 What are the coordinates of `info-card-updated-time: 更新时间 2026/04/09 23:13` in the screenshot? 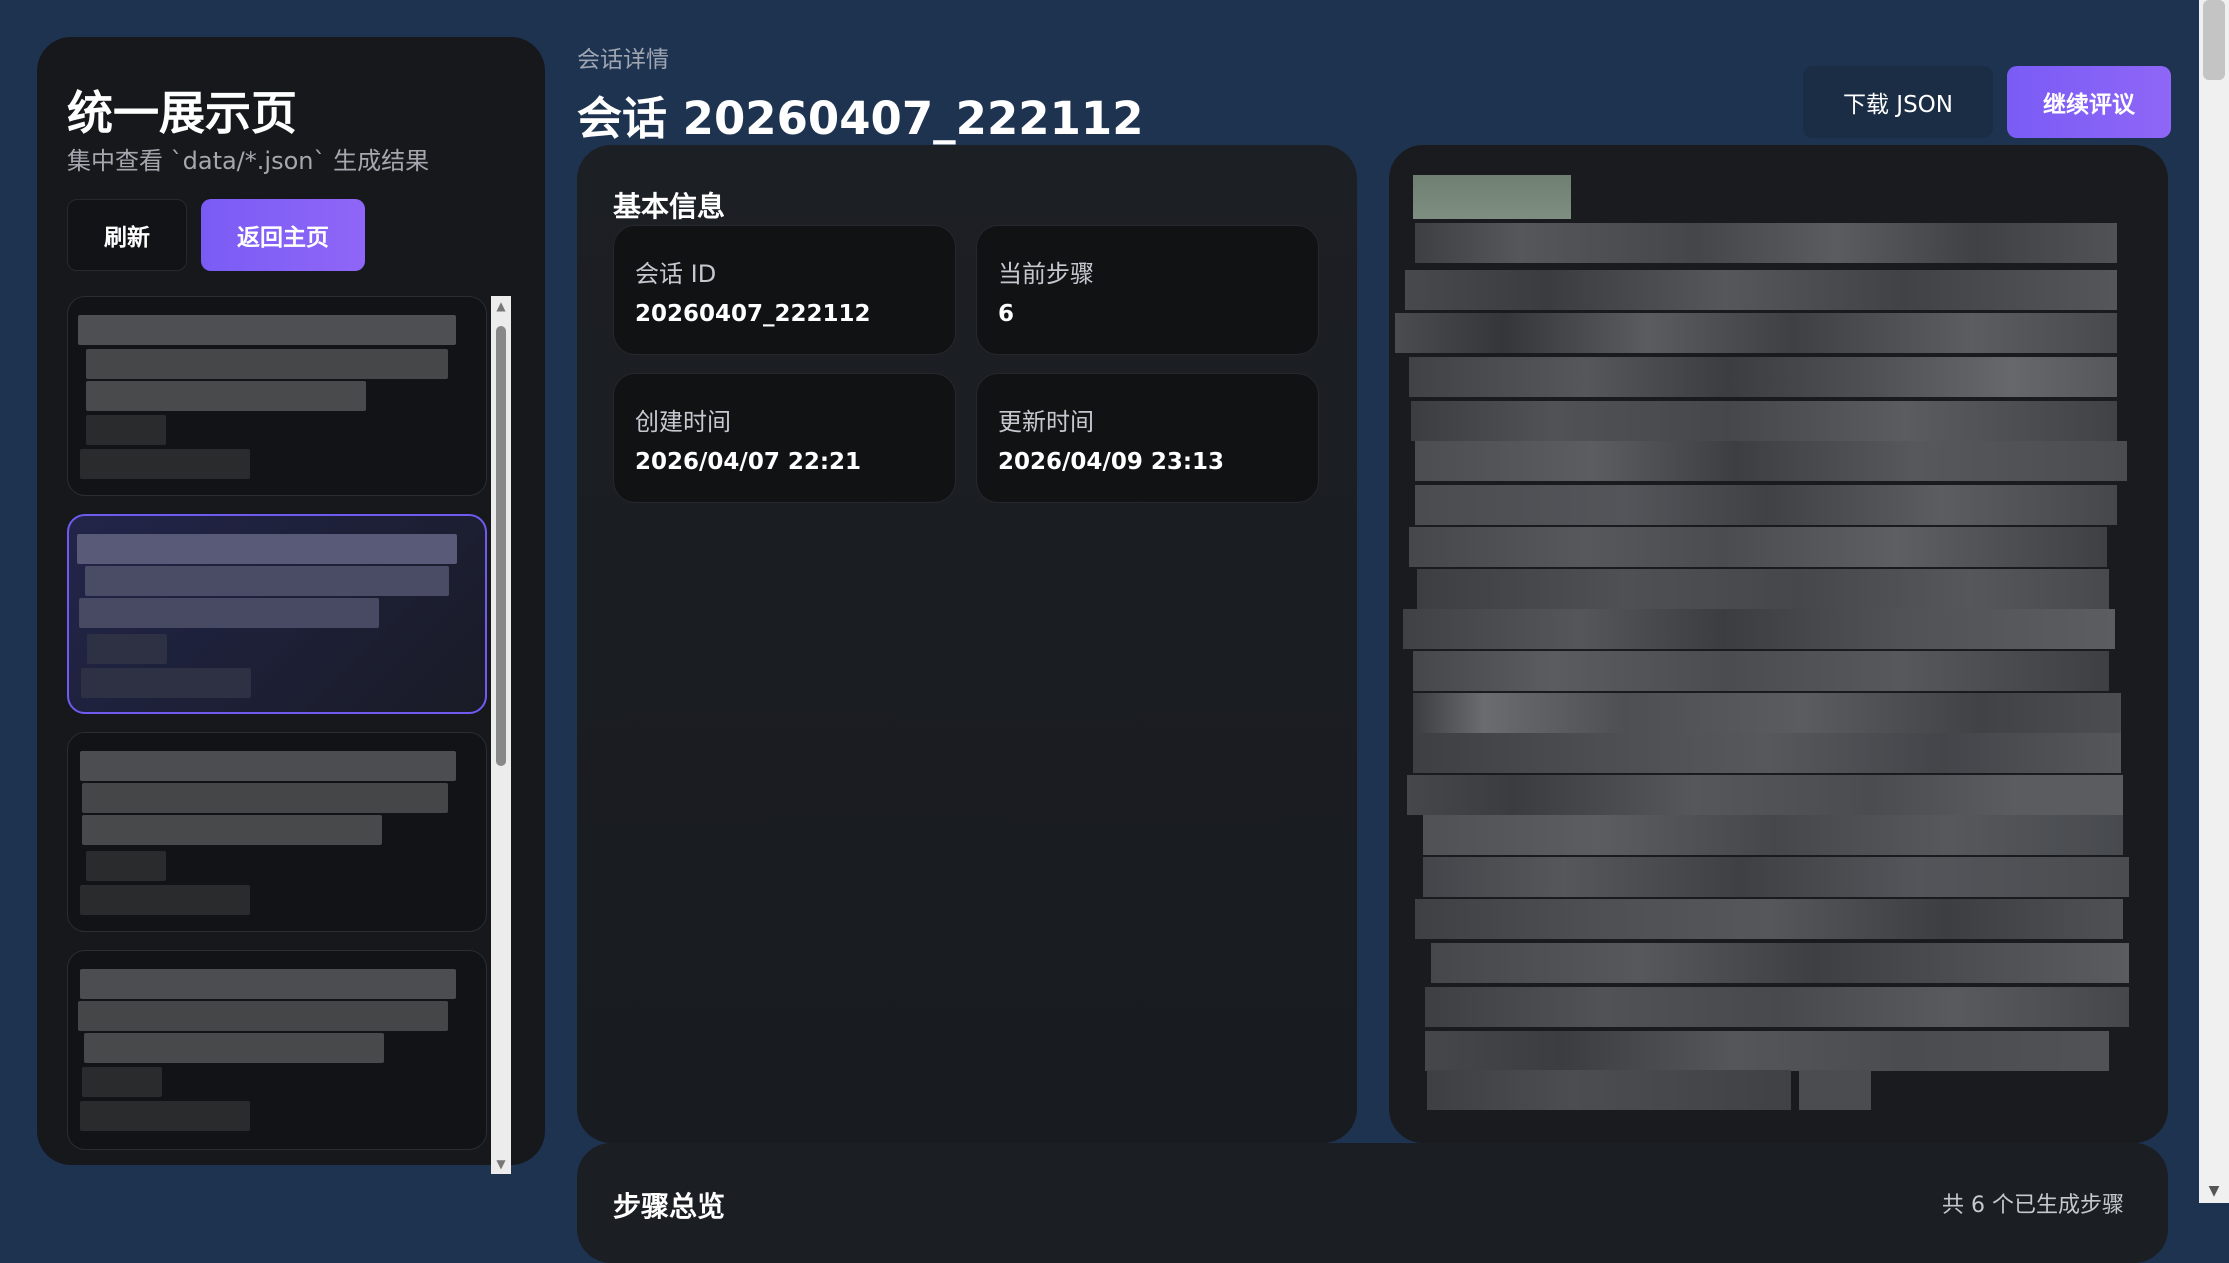 It's located at (1147, 438).